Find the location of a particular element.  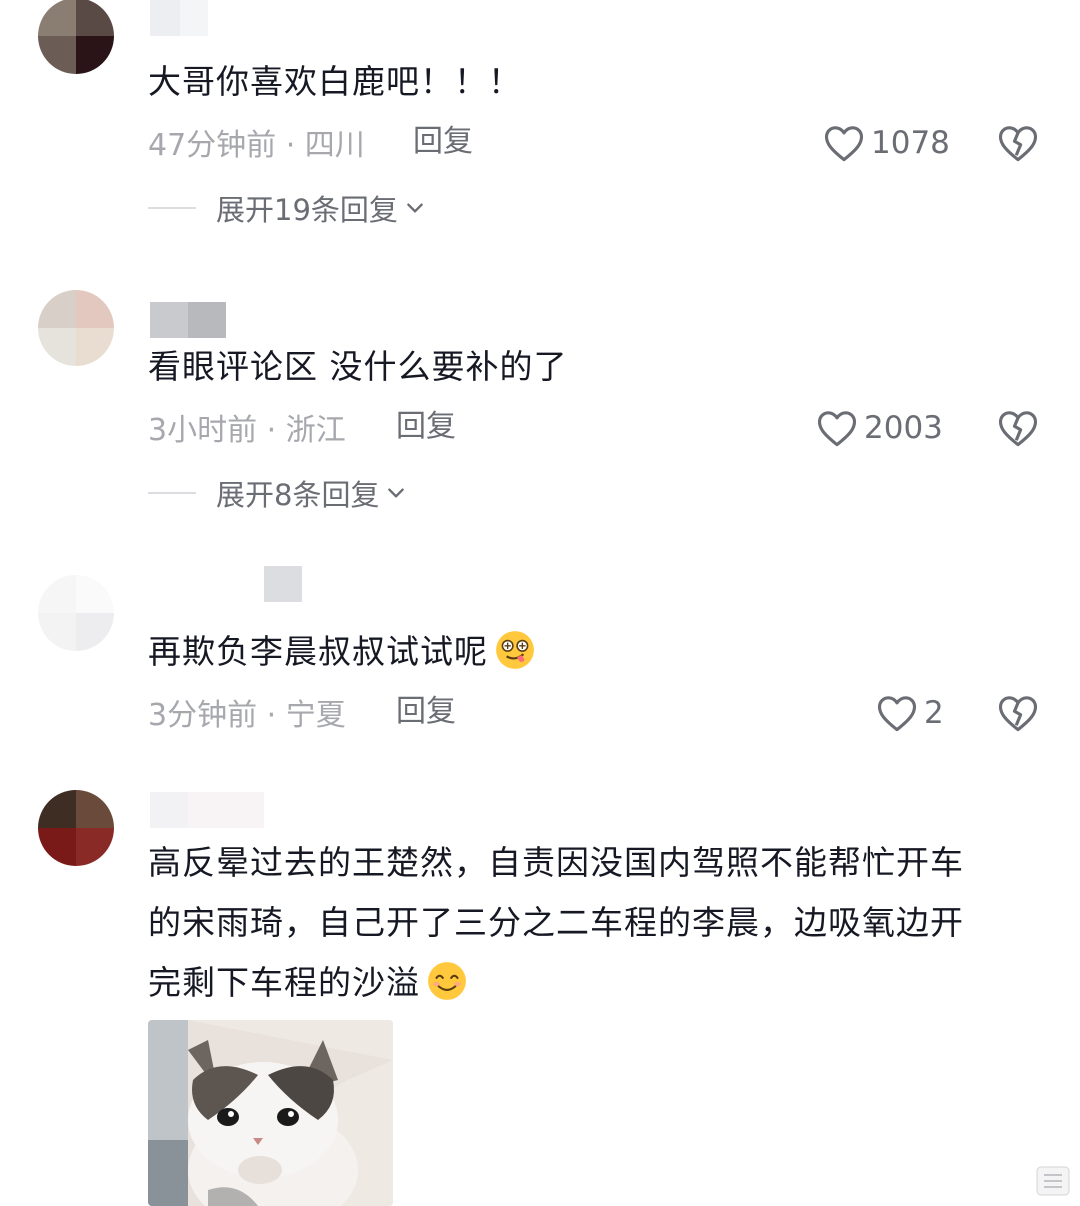

like-button: 2 is located at coordinates (910, 713).